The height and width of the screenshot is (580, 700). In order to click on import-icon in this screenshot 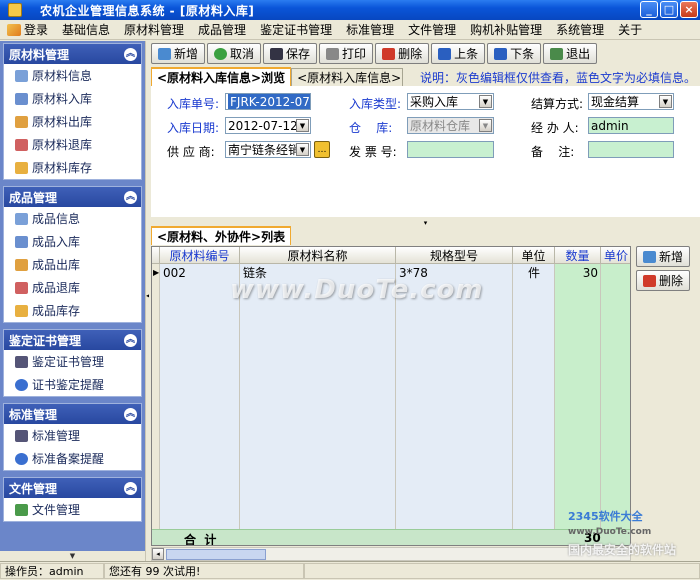, I will do `click(21, 98)`.